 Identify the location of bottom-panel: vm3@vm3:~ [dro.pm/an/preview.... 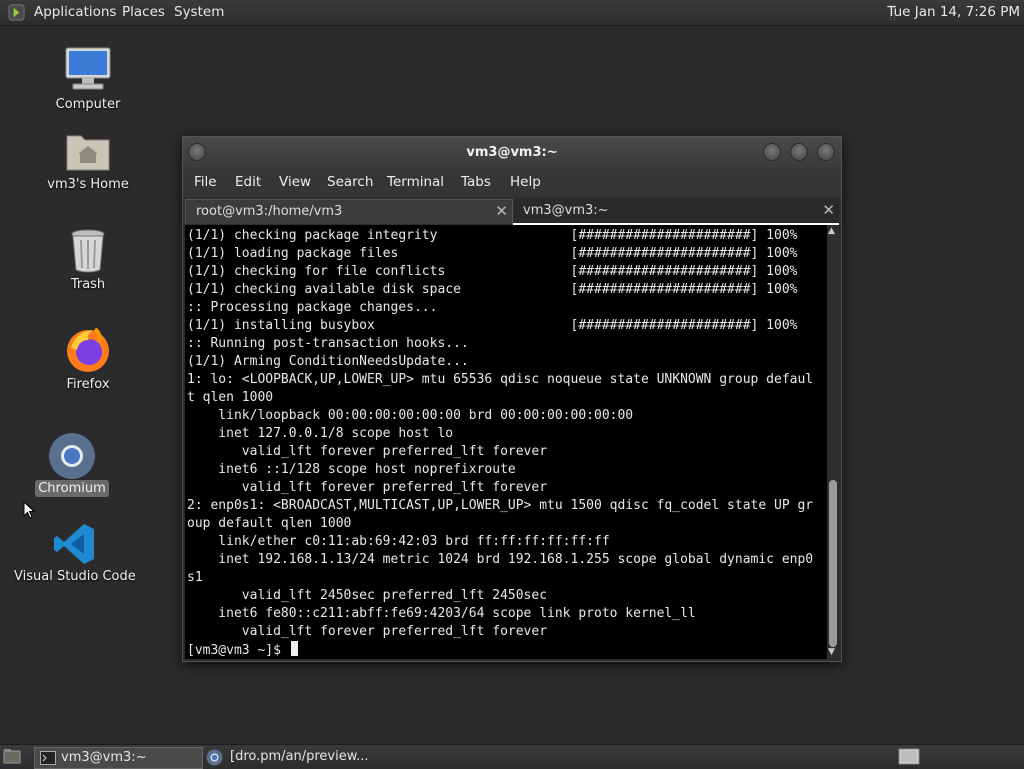
(512, 756).